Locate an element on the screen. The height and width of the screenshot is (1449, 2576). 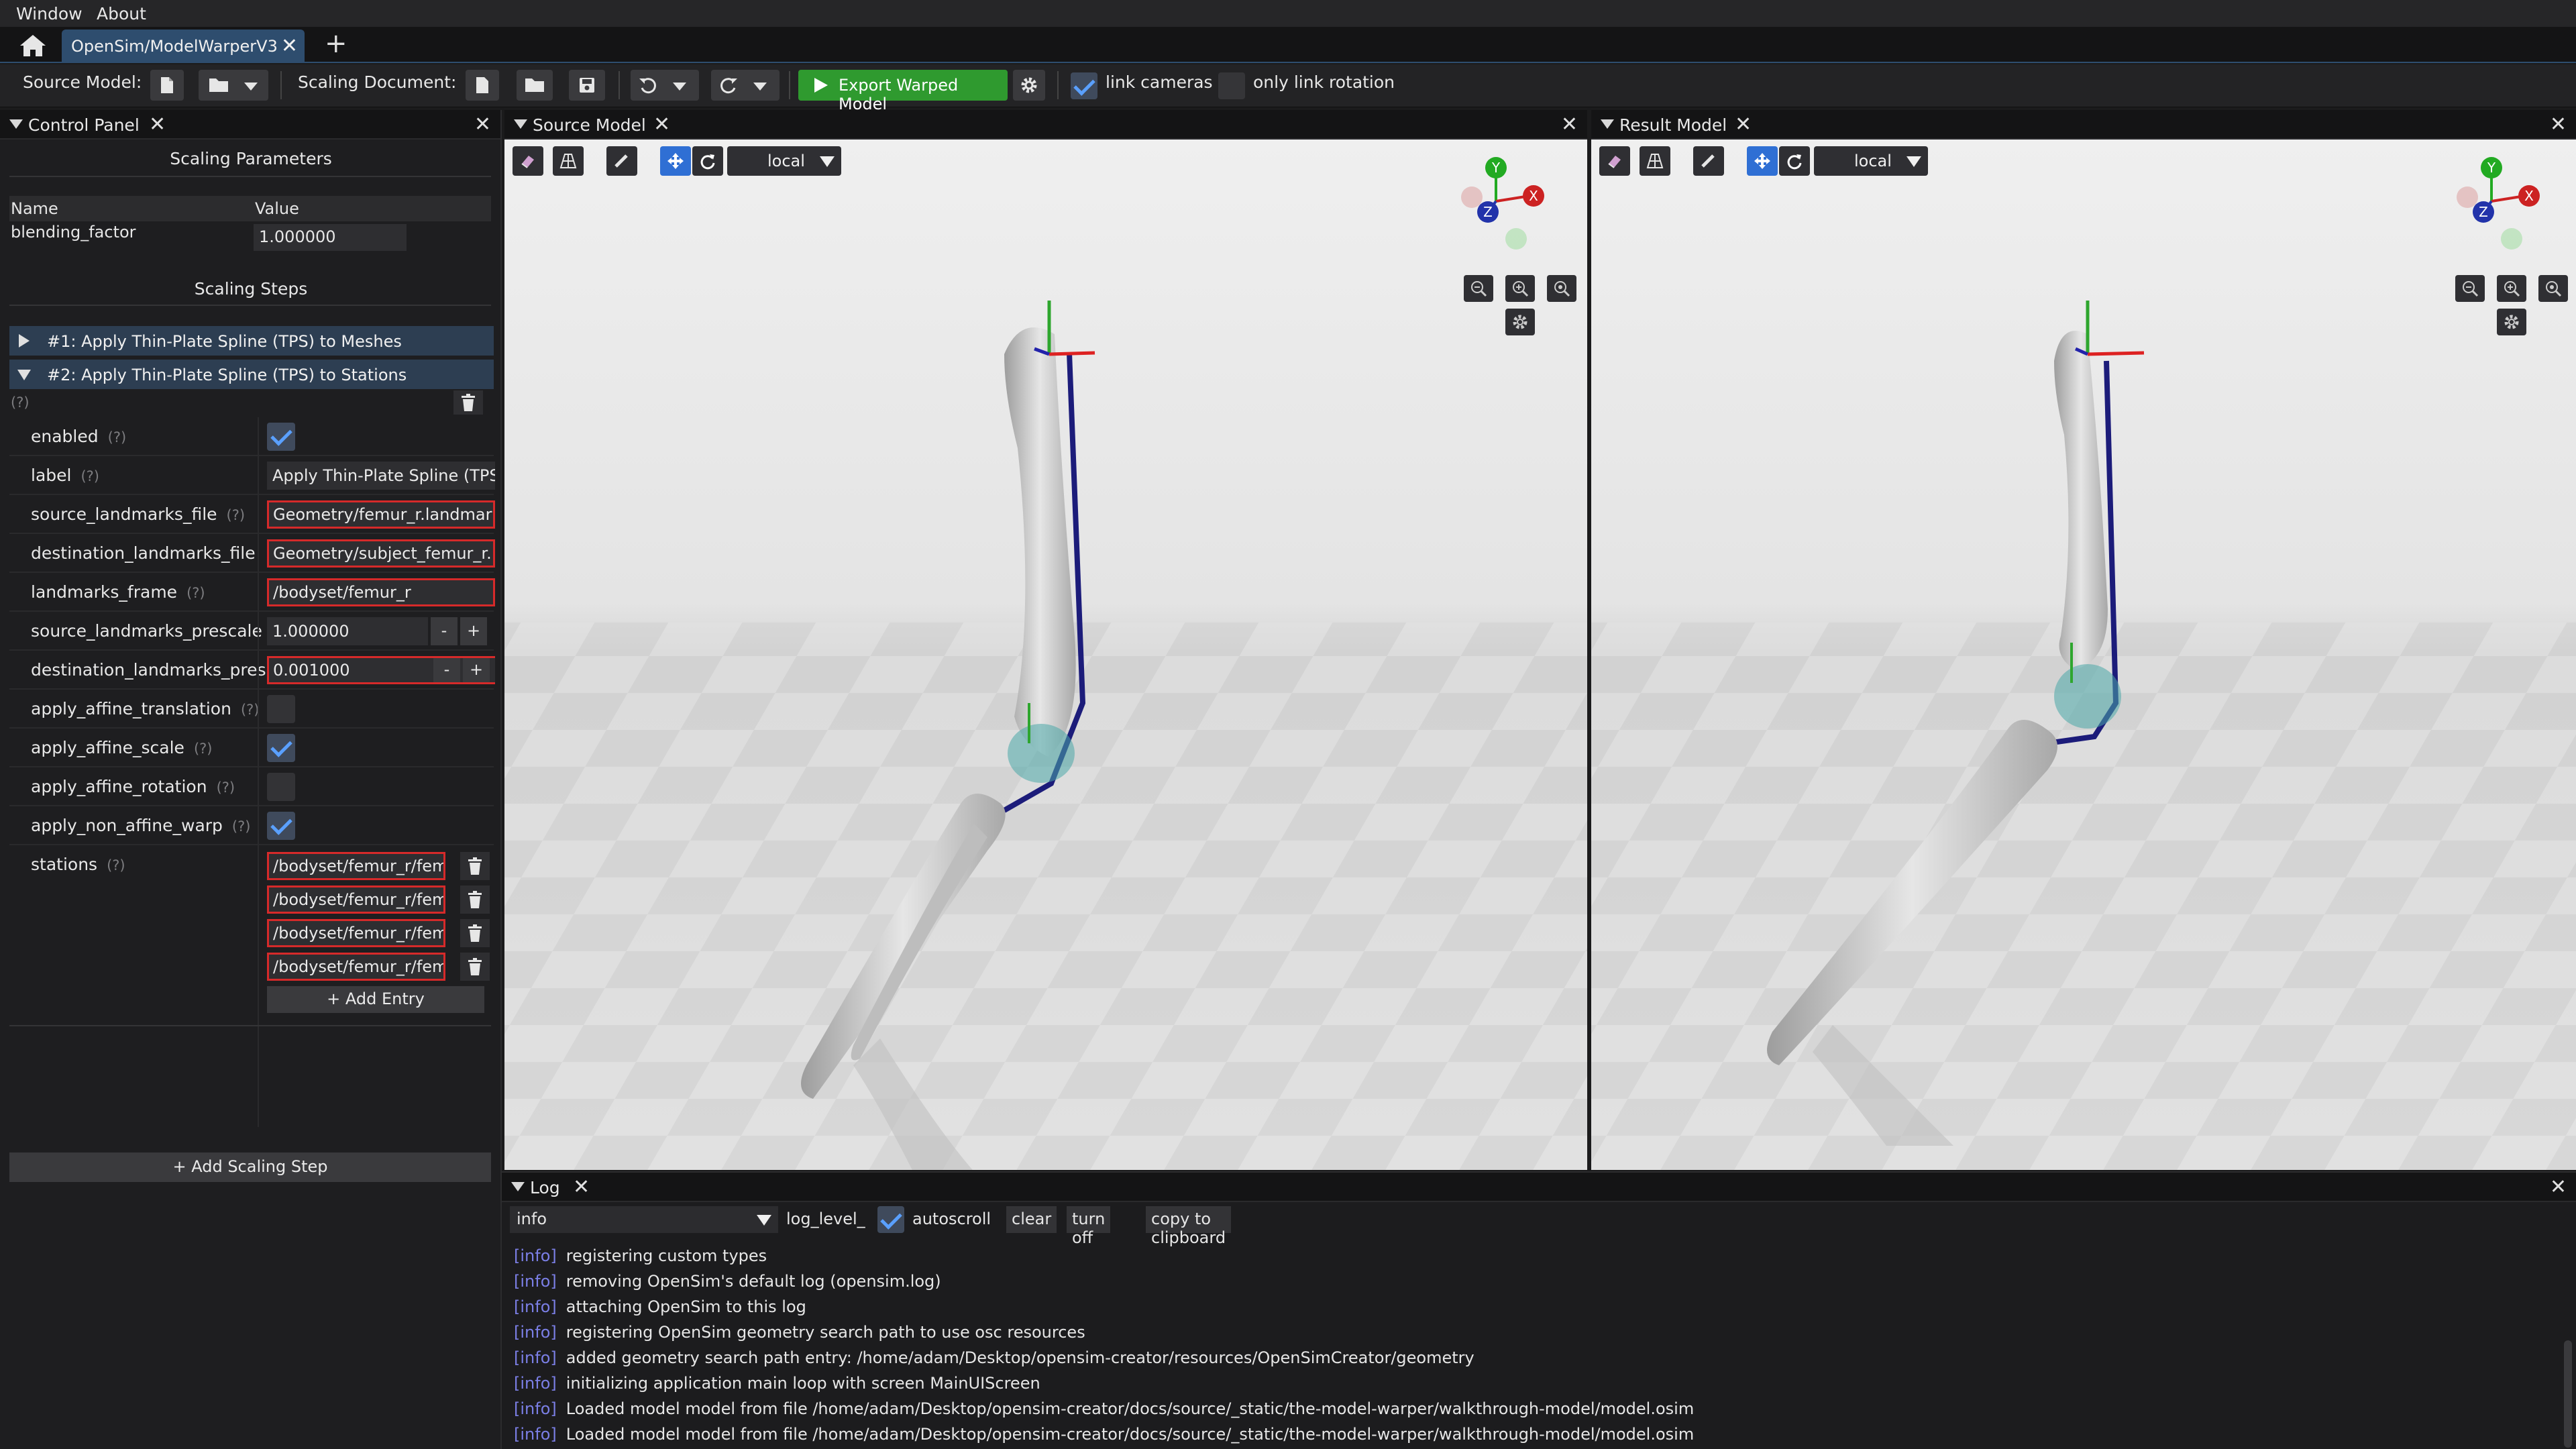
divider is located at coordinates (250, 305).